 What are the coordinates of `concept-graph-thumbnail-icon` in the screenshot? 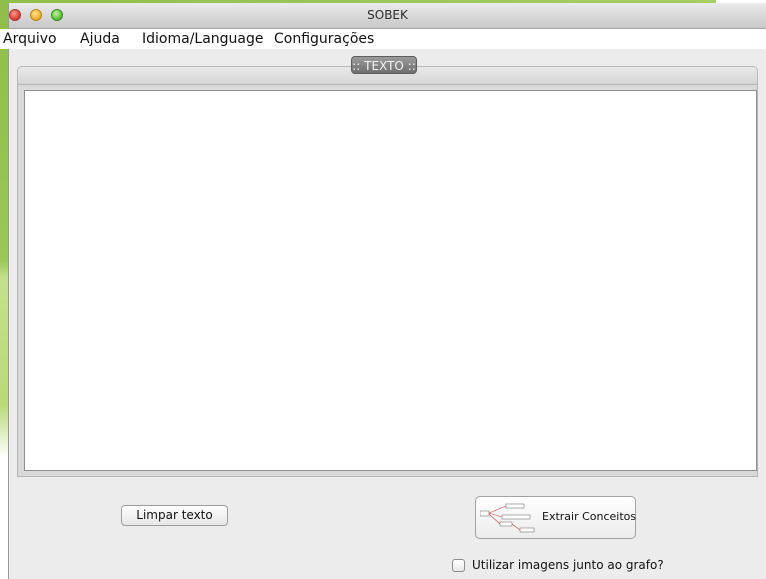 It's located at (507, 518).